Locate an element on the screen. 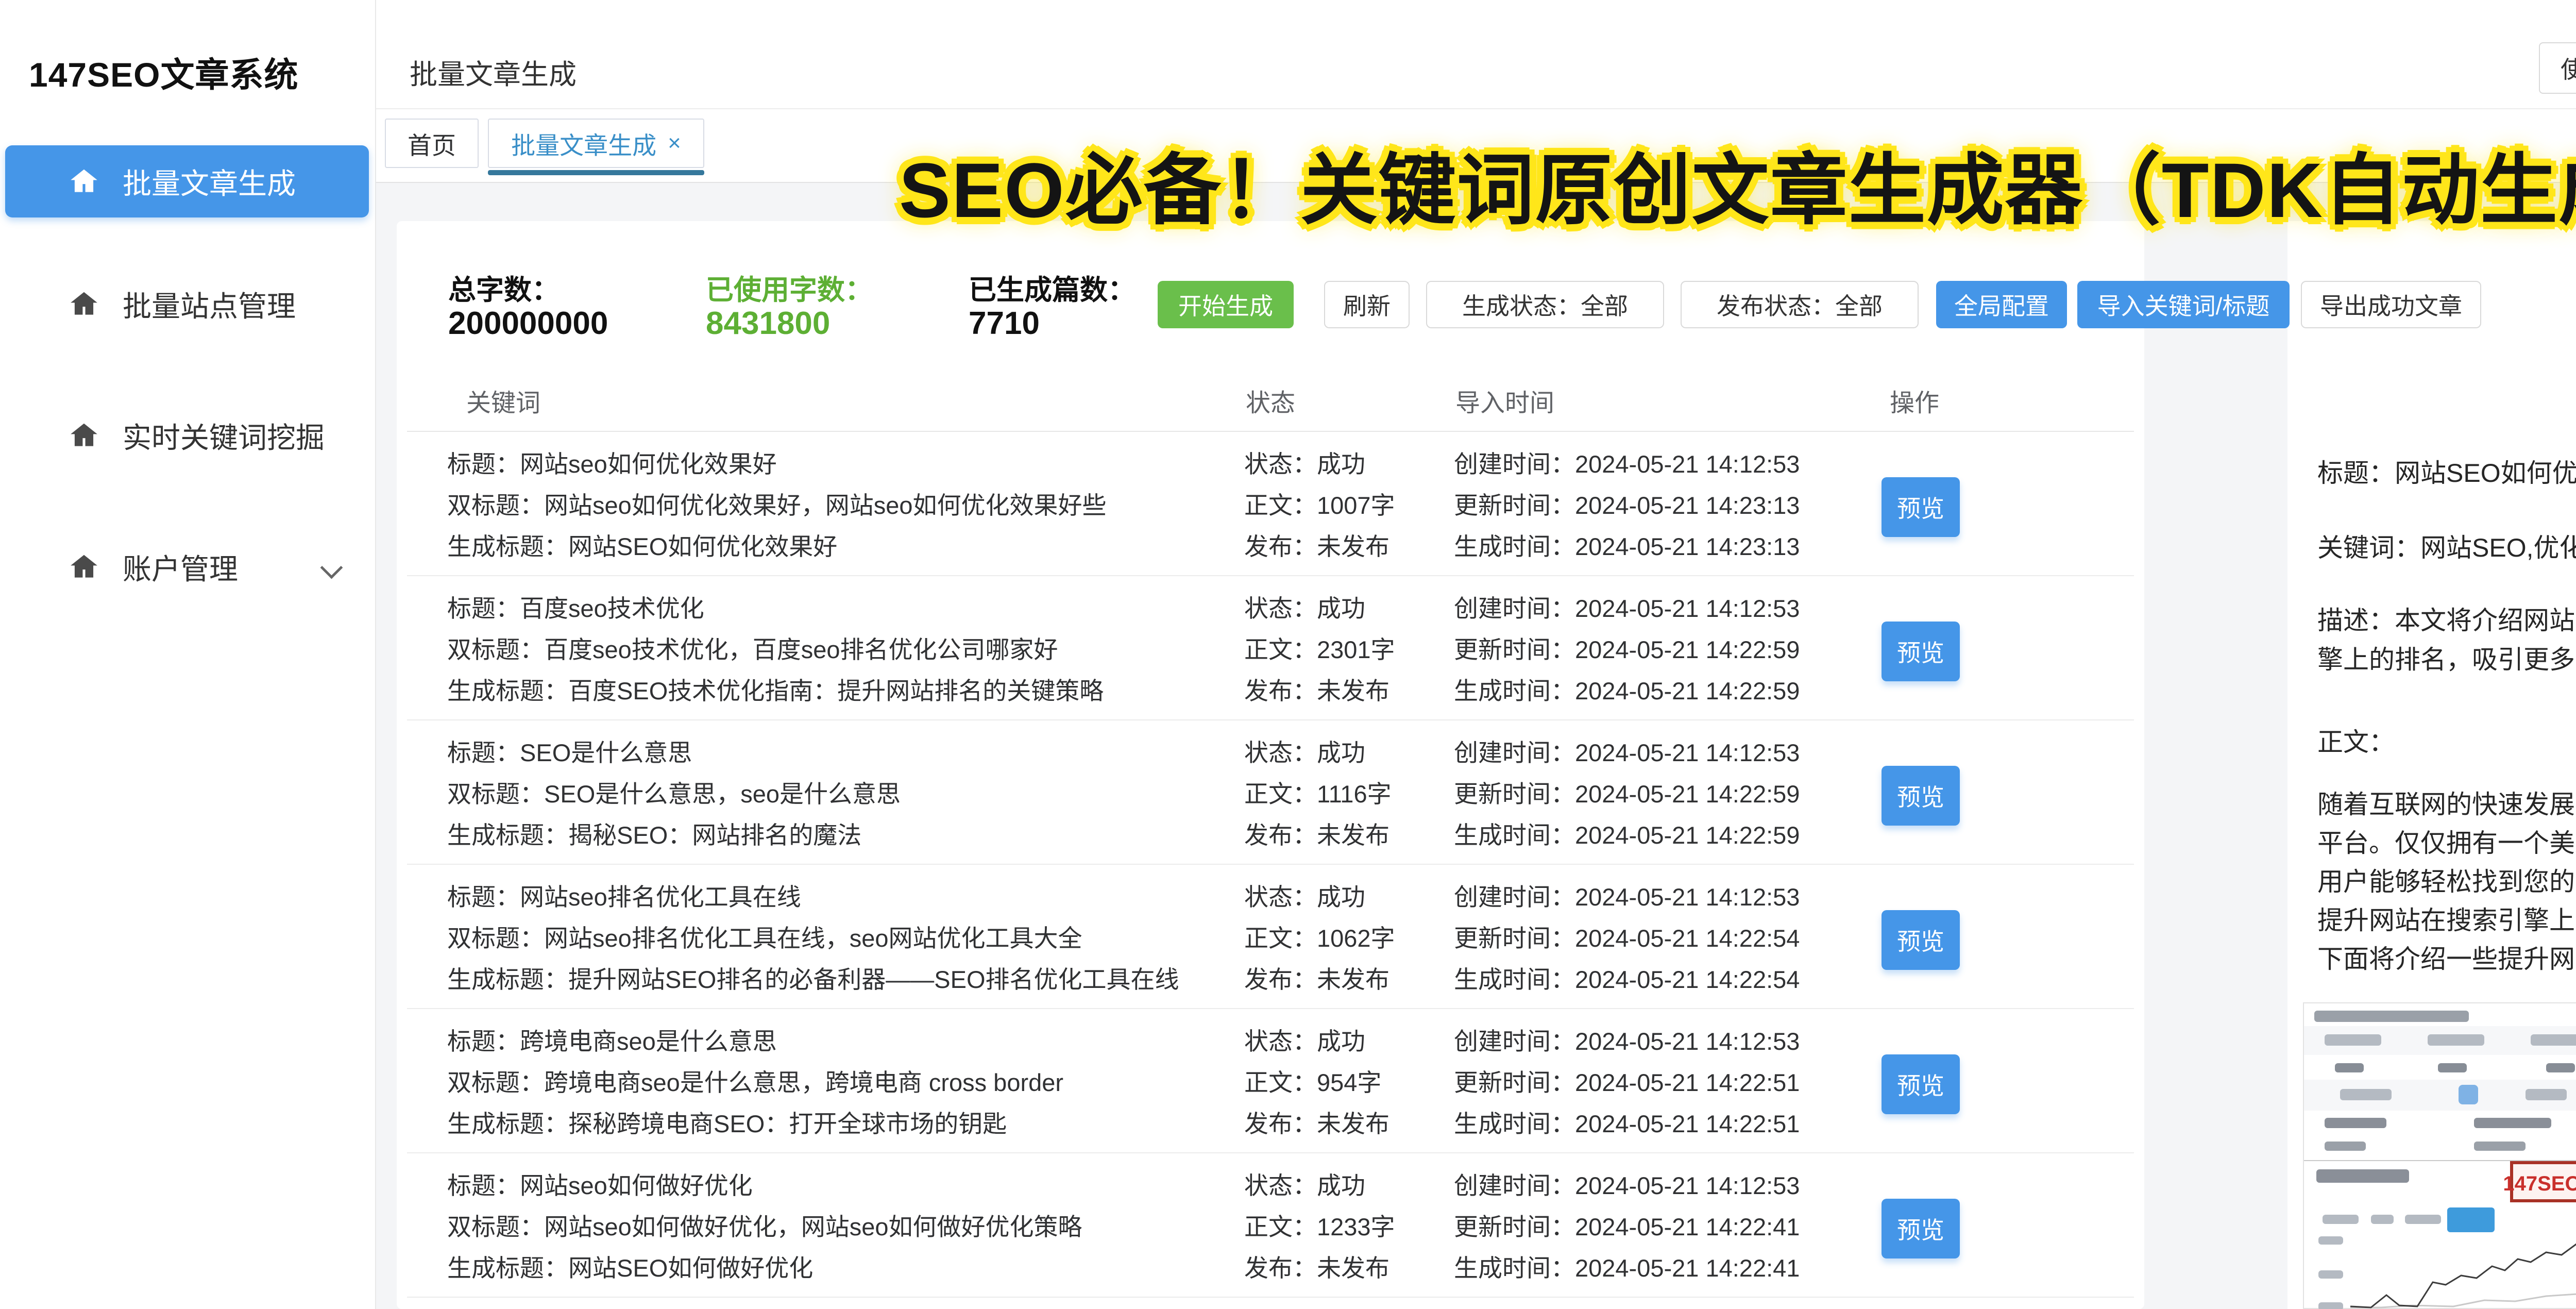 This screenshot has width=2576, height=1309. top-bar is located at coordinates (1476, 55).